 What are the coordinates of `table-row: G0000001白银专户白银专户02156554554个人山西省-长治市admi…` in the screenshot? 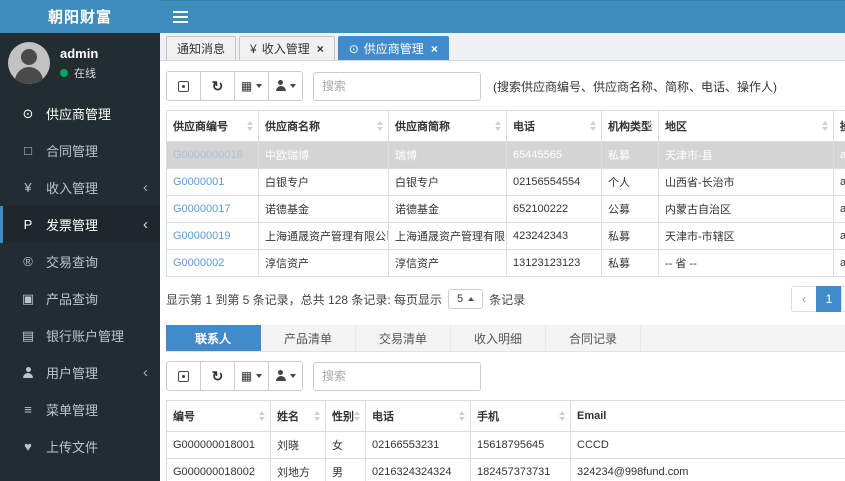 It's located at (505, 182).